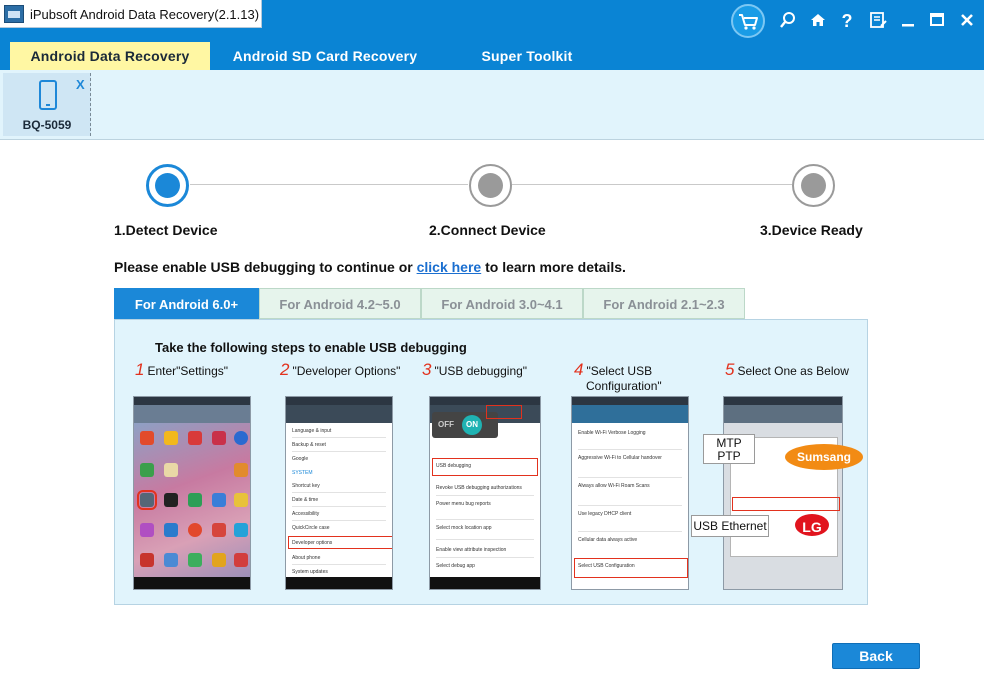  Describe the element at coordinates (427, 369) in the screenshot. I see `substep-3-number: 3` at that location.